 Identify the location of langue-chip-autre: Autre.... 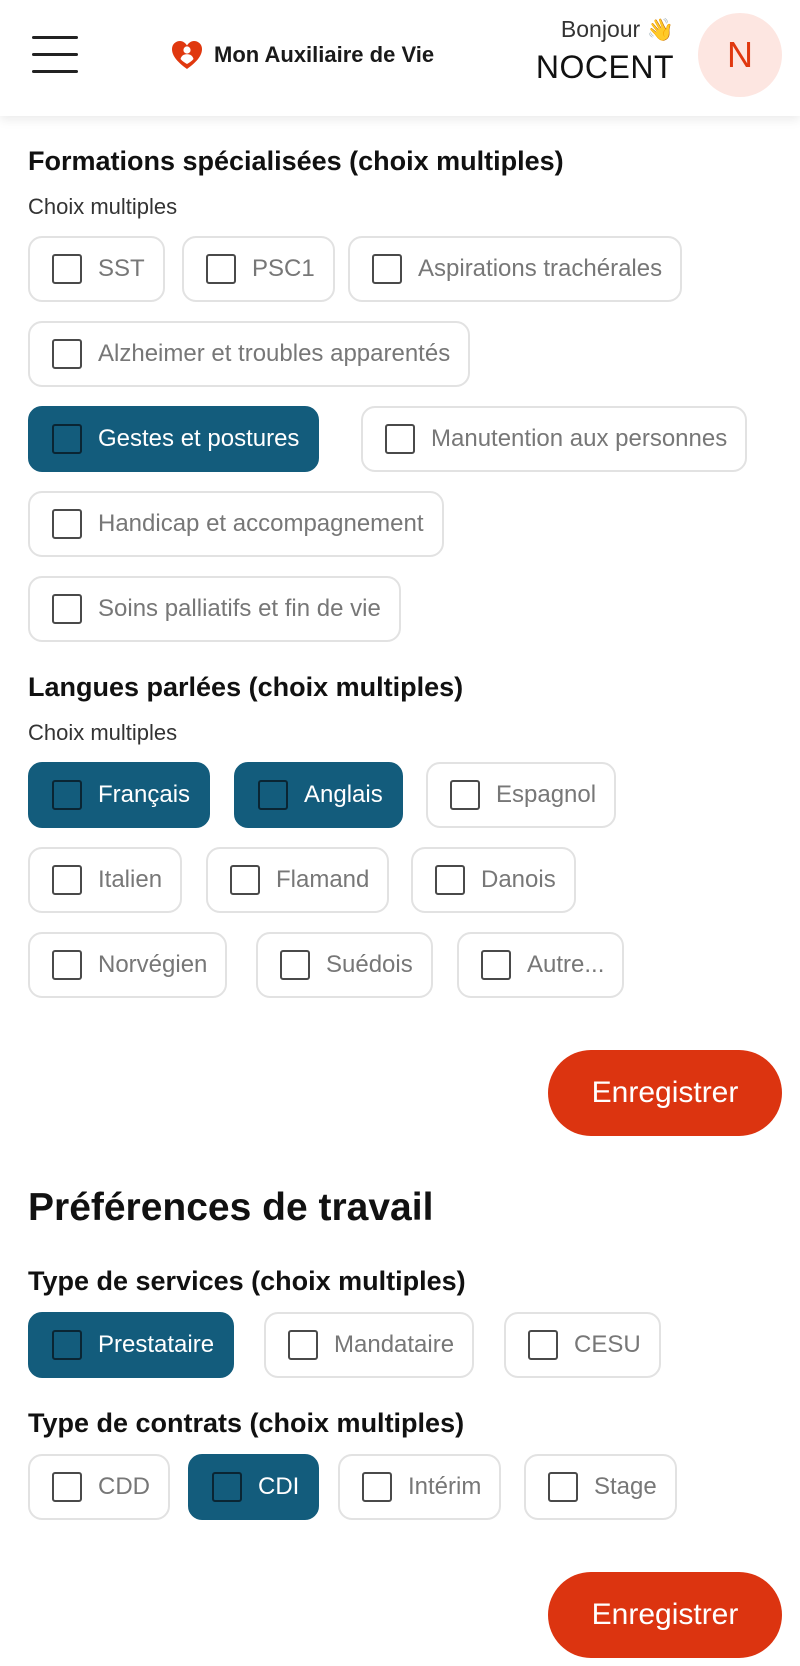
(541, 965).